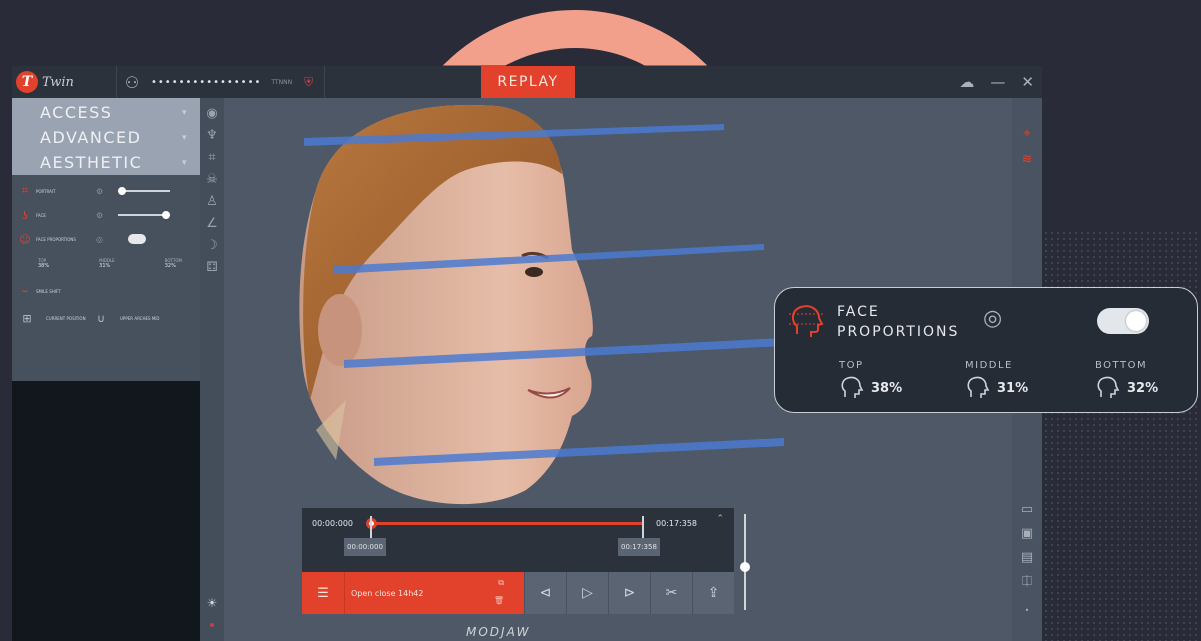 The width and height of the screenshot is (1201, 641). I want to click on menu-label: ADVANCED, so click(91, 137).